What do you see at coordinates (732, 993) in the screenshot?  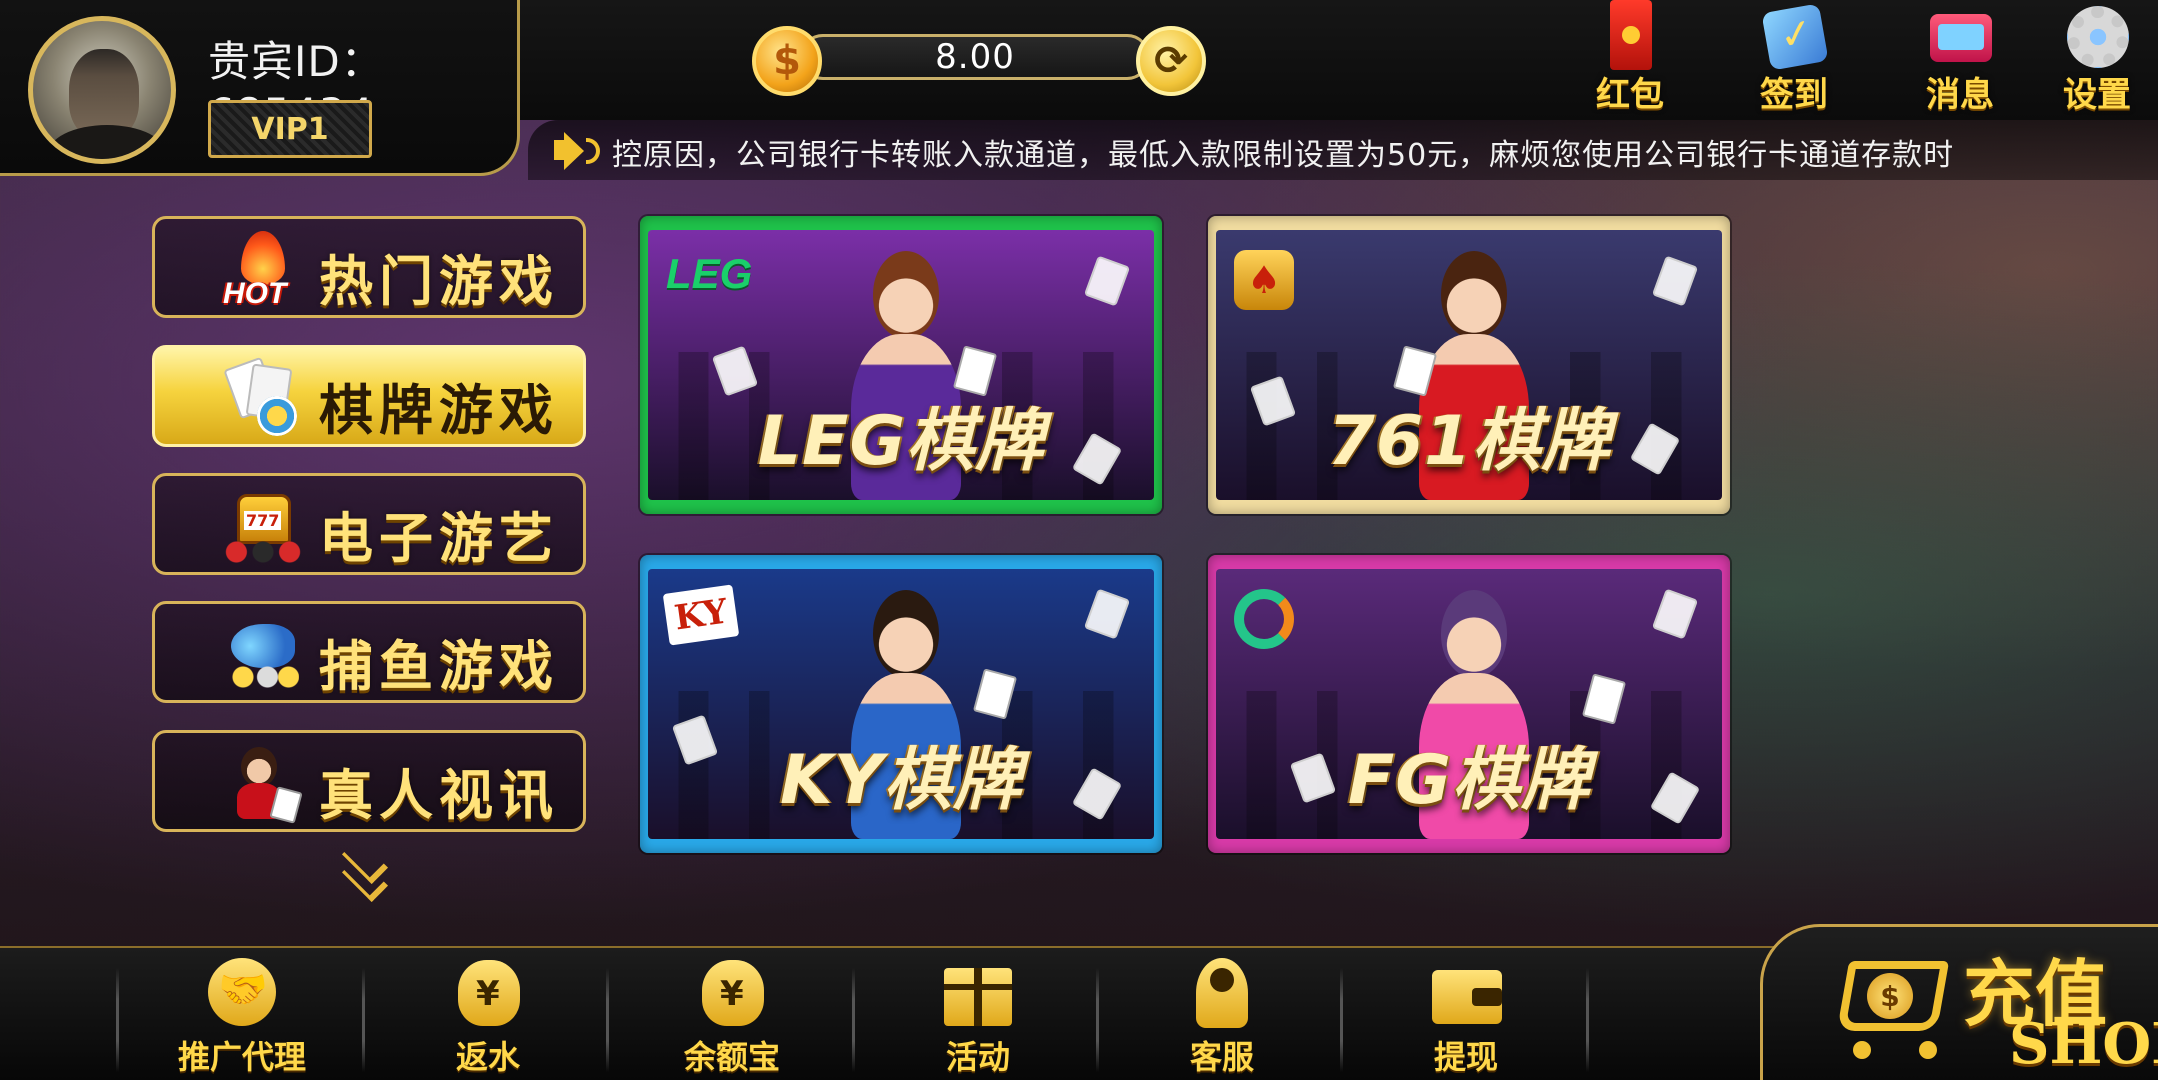 I see `yuan-bag-icon` at bounding box center [732, 993].